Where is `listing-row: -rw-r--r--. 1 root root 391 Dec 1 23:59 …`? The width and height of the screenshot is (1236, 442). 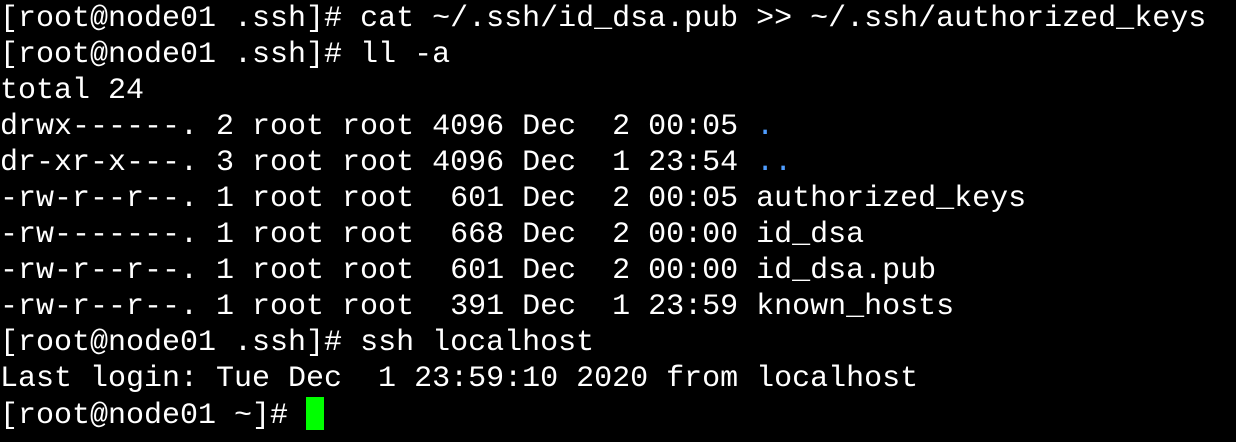
listing-row: -rw-r--r--. 1 root root 391 Dec 1 23:59 … is located at coordinates (618, 307).